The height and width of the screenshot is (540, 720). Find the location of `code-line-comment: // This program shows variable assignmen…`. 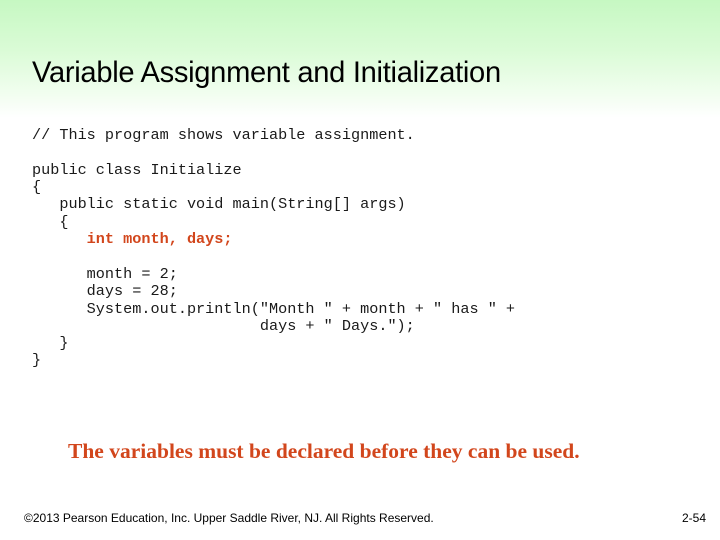

code-line-comment: // This program shows variable assignmen… is located at coordinates (223, 135).